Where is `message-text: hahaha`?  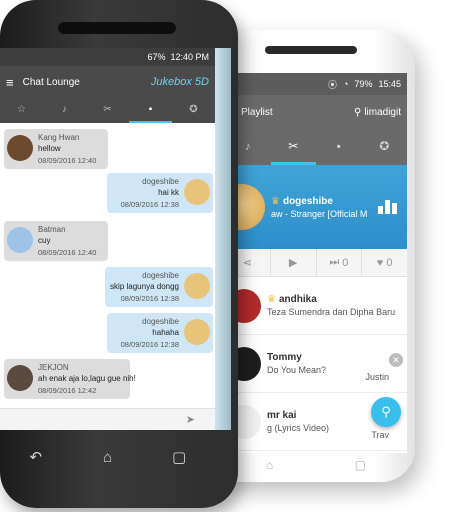 message-text: hahaha is located at coordinates (165, 332).